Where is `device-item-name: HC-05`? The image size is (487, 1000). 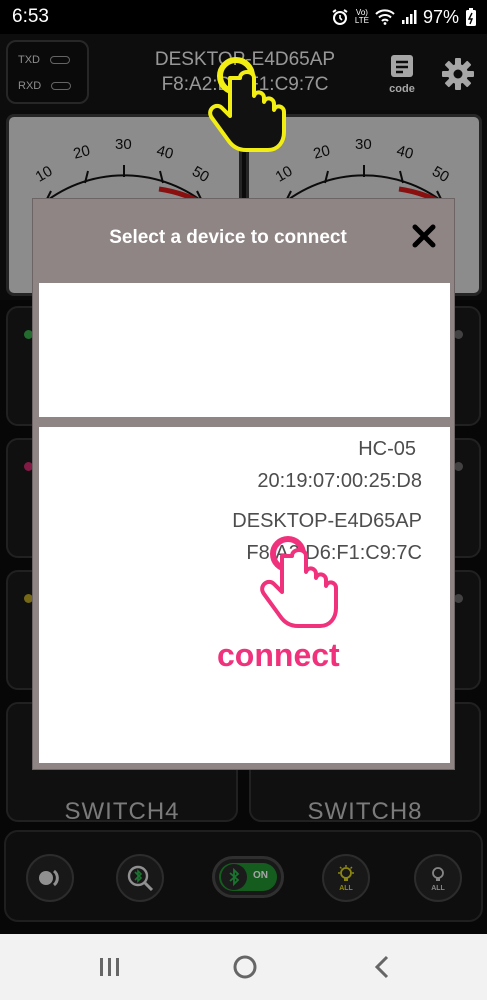 device-item-name: HC-05 is located at coordinates (387, 449).